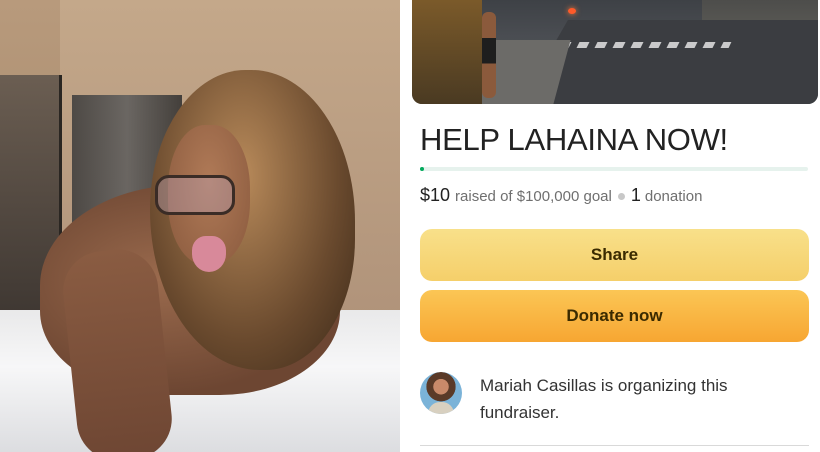  I want to click on section-divider, so click(614, 445).